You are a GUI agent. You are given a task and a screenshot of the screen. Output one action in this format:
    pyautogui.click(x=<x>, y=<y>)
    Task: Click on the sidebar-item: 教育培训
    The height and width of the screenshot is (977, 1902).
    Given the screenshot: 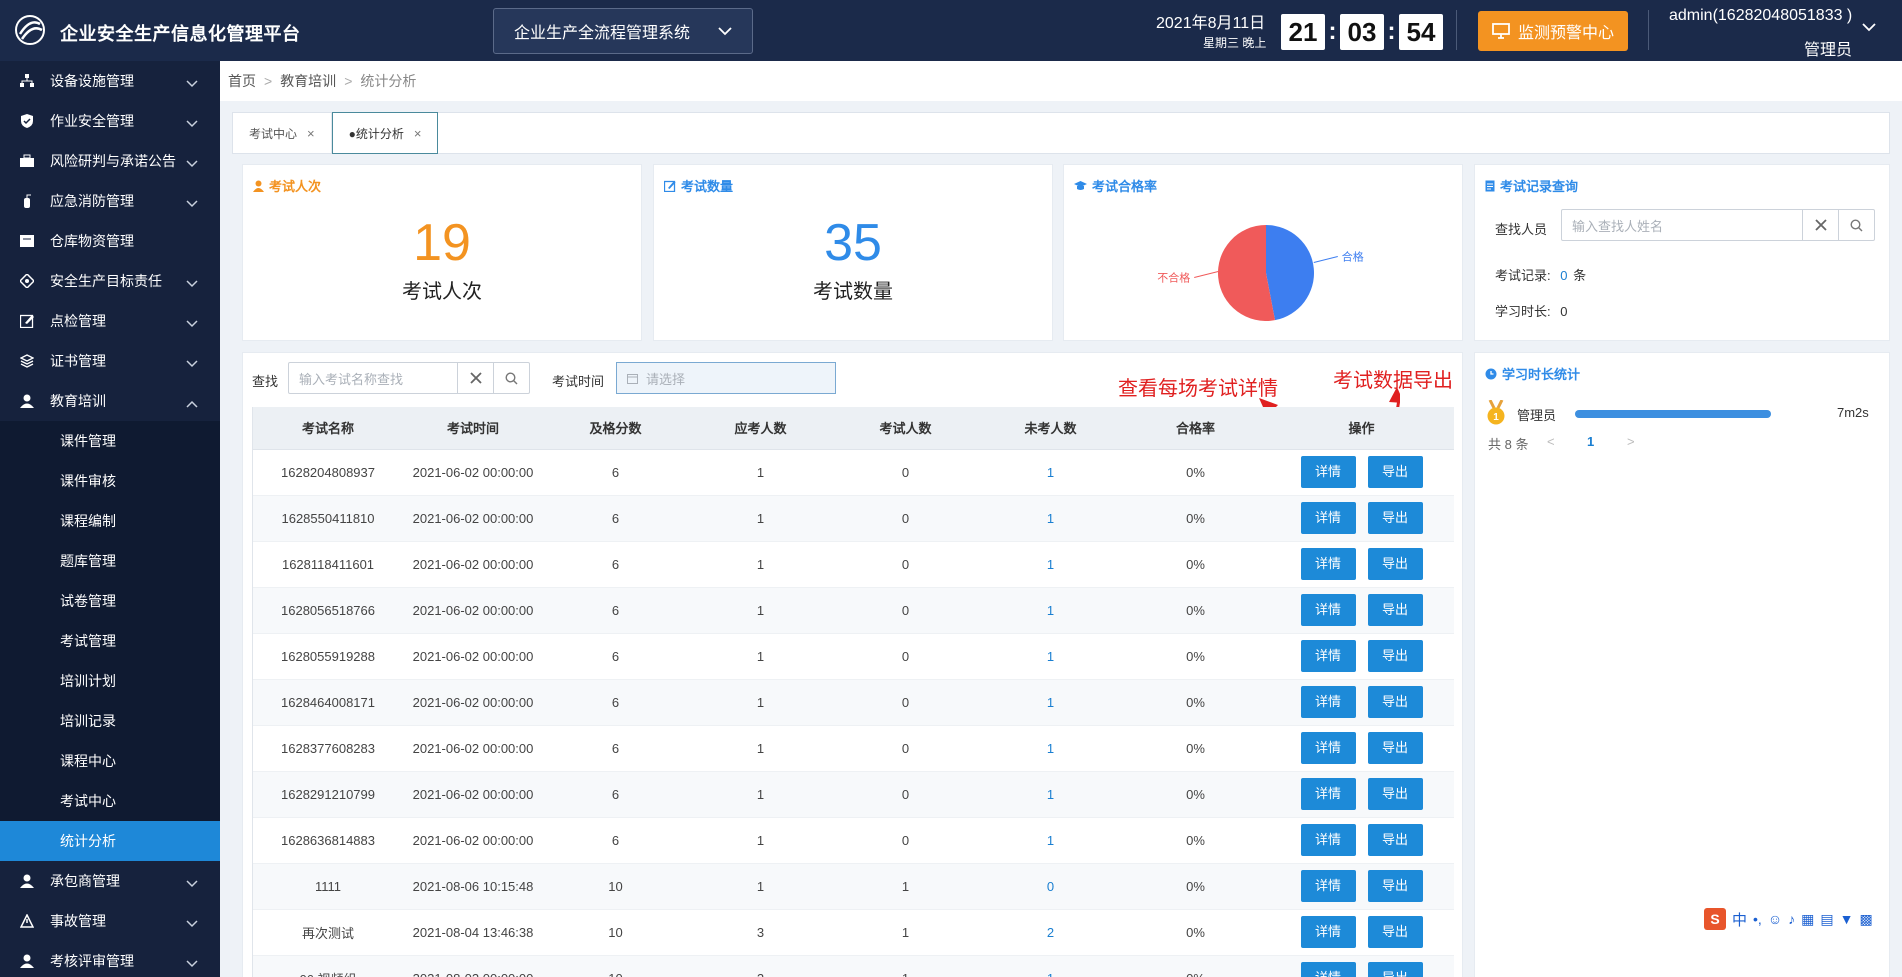 What is the action you would take?
    pyautogui.click(x=110, y=401)
    